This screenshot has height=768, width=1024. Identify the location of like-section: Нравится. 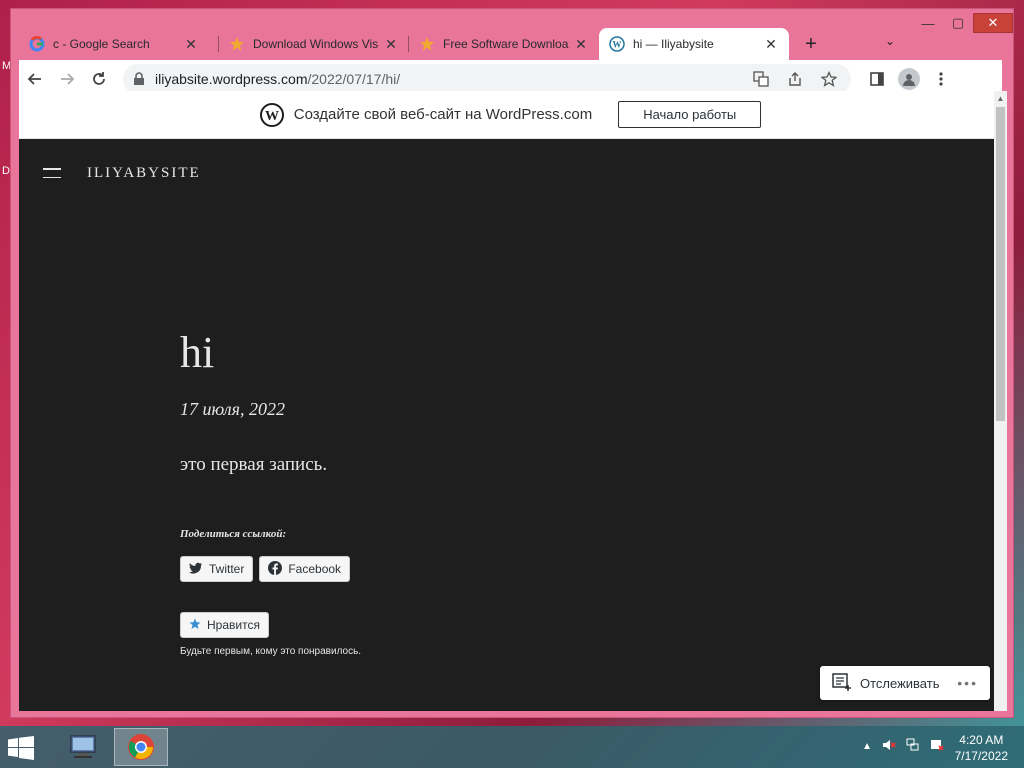
(480, 625).